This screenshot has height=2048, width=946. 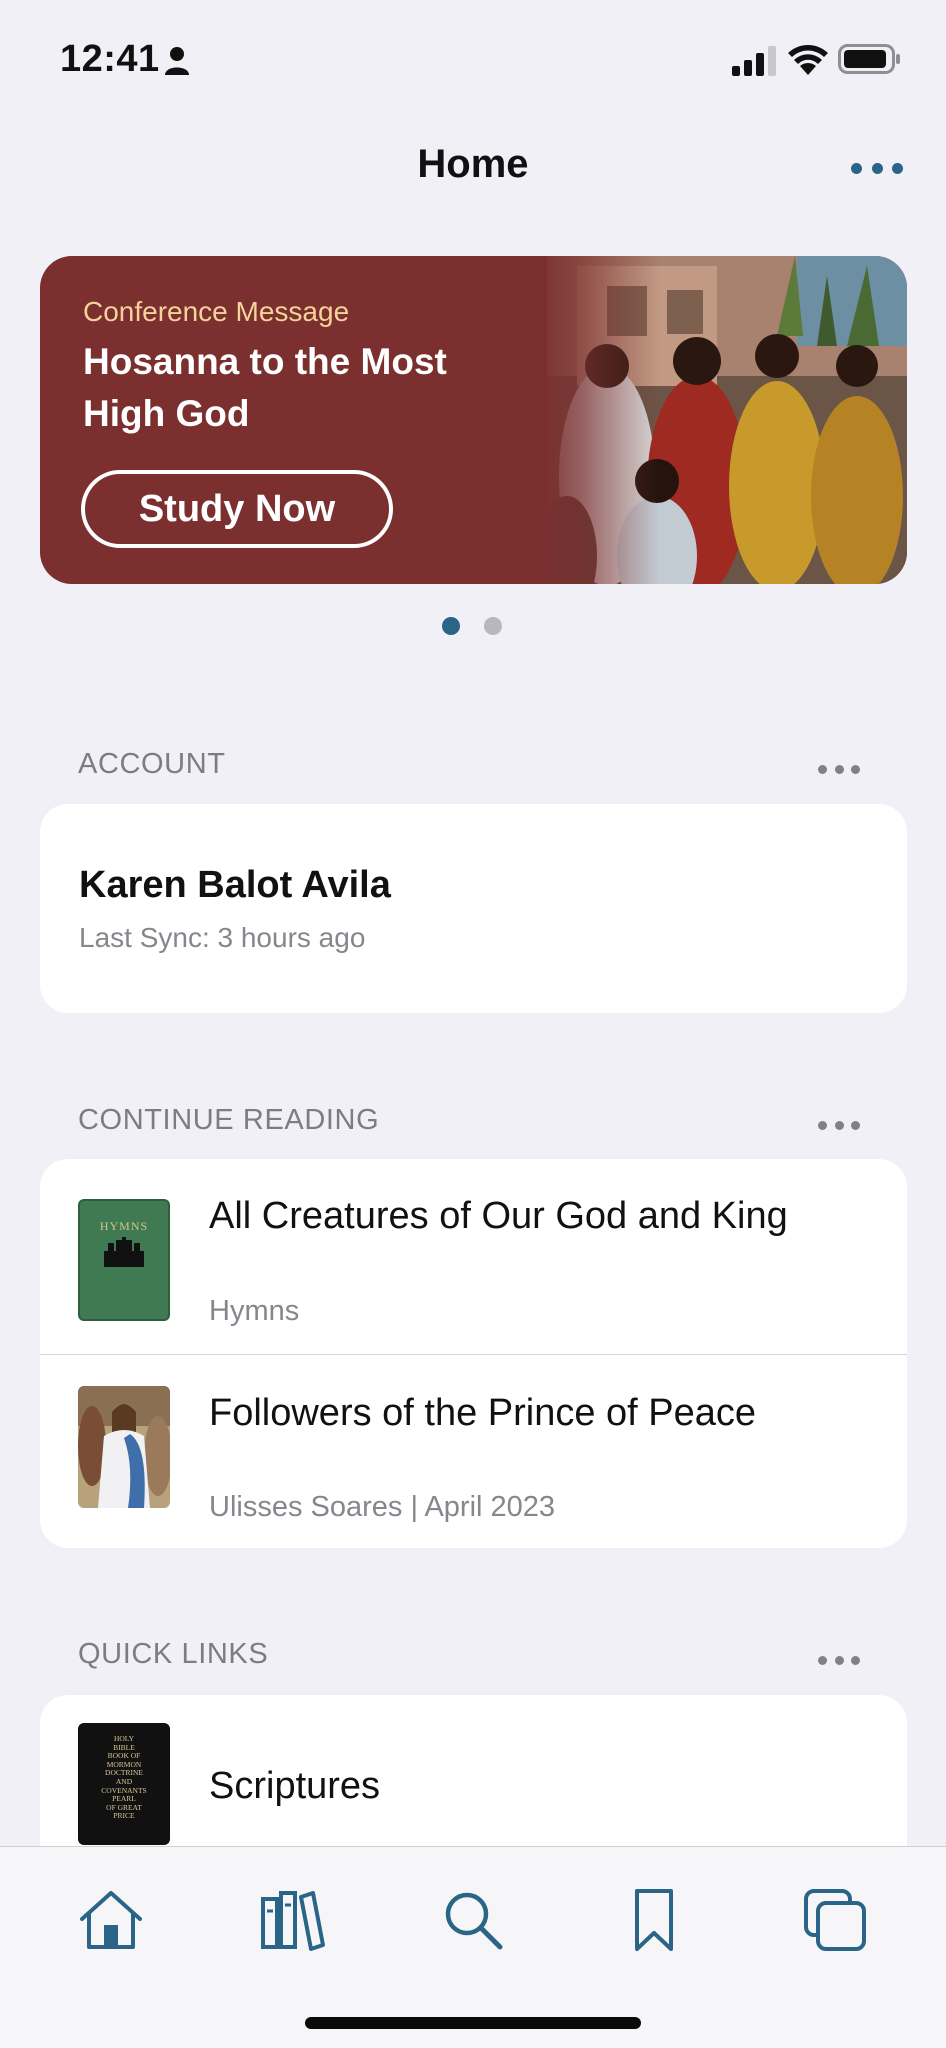 What do you see at coordinates (595, 420) in the screenshot?
I see `banner-fade` at bounding box center [595, 420].